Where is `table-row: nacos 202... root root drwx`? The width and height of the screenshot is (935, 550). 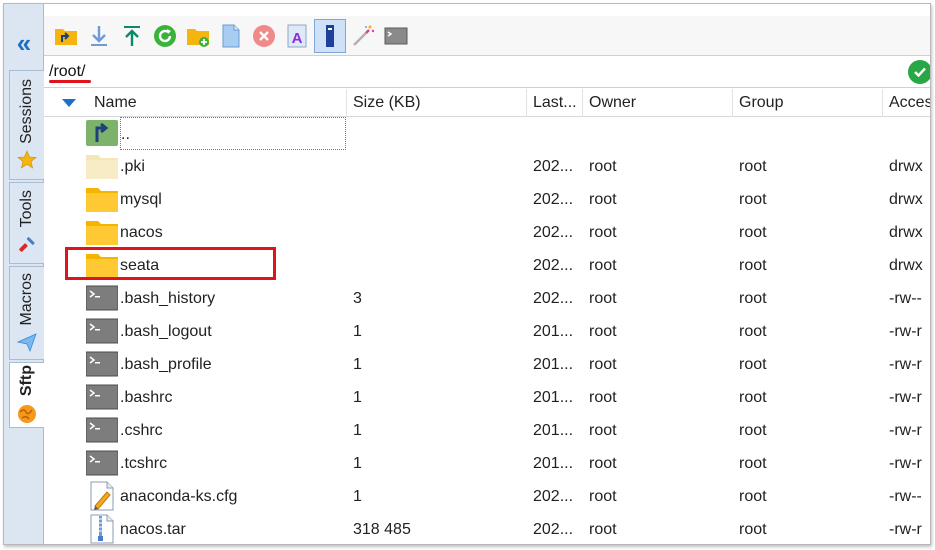 table-row: nacos 202... root root drwx is located at coordinates (487, 232).